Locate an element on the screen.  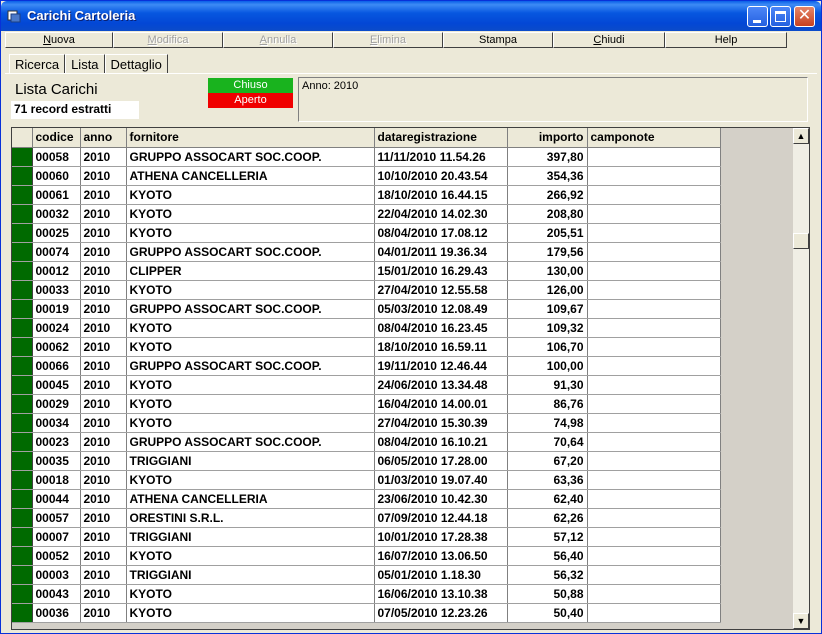
menu-button-chiudi: Chiudi is located at coordinates (609, 40).